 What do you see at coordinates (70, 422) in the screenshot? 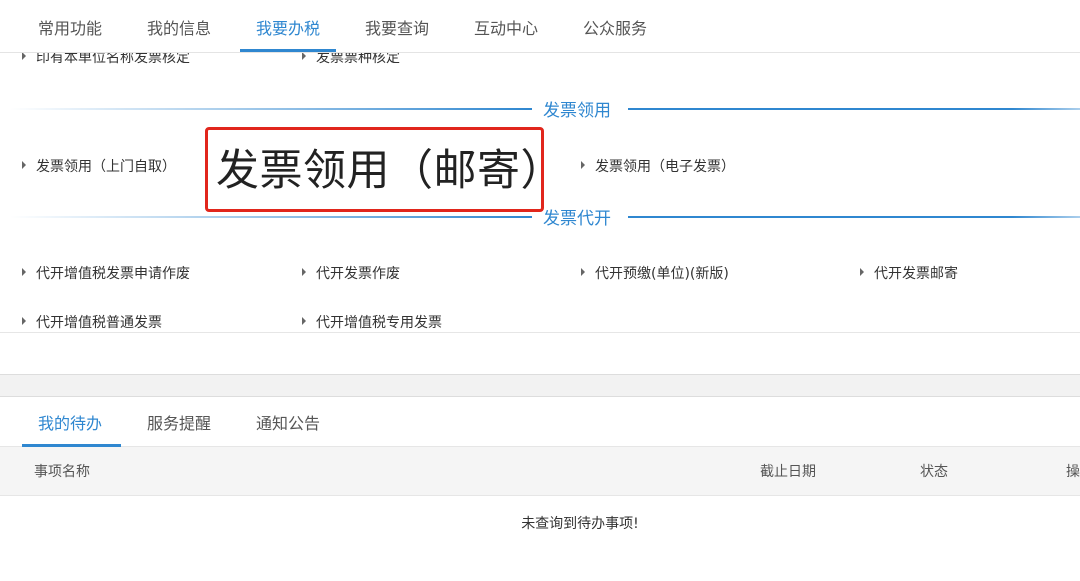
I see `tab-my-todo: 我的待办` at bounding box center [70, 422].